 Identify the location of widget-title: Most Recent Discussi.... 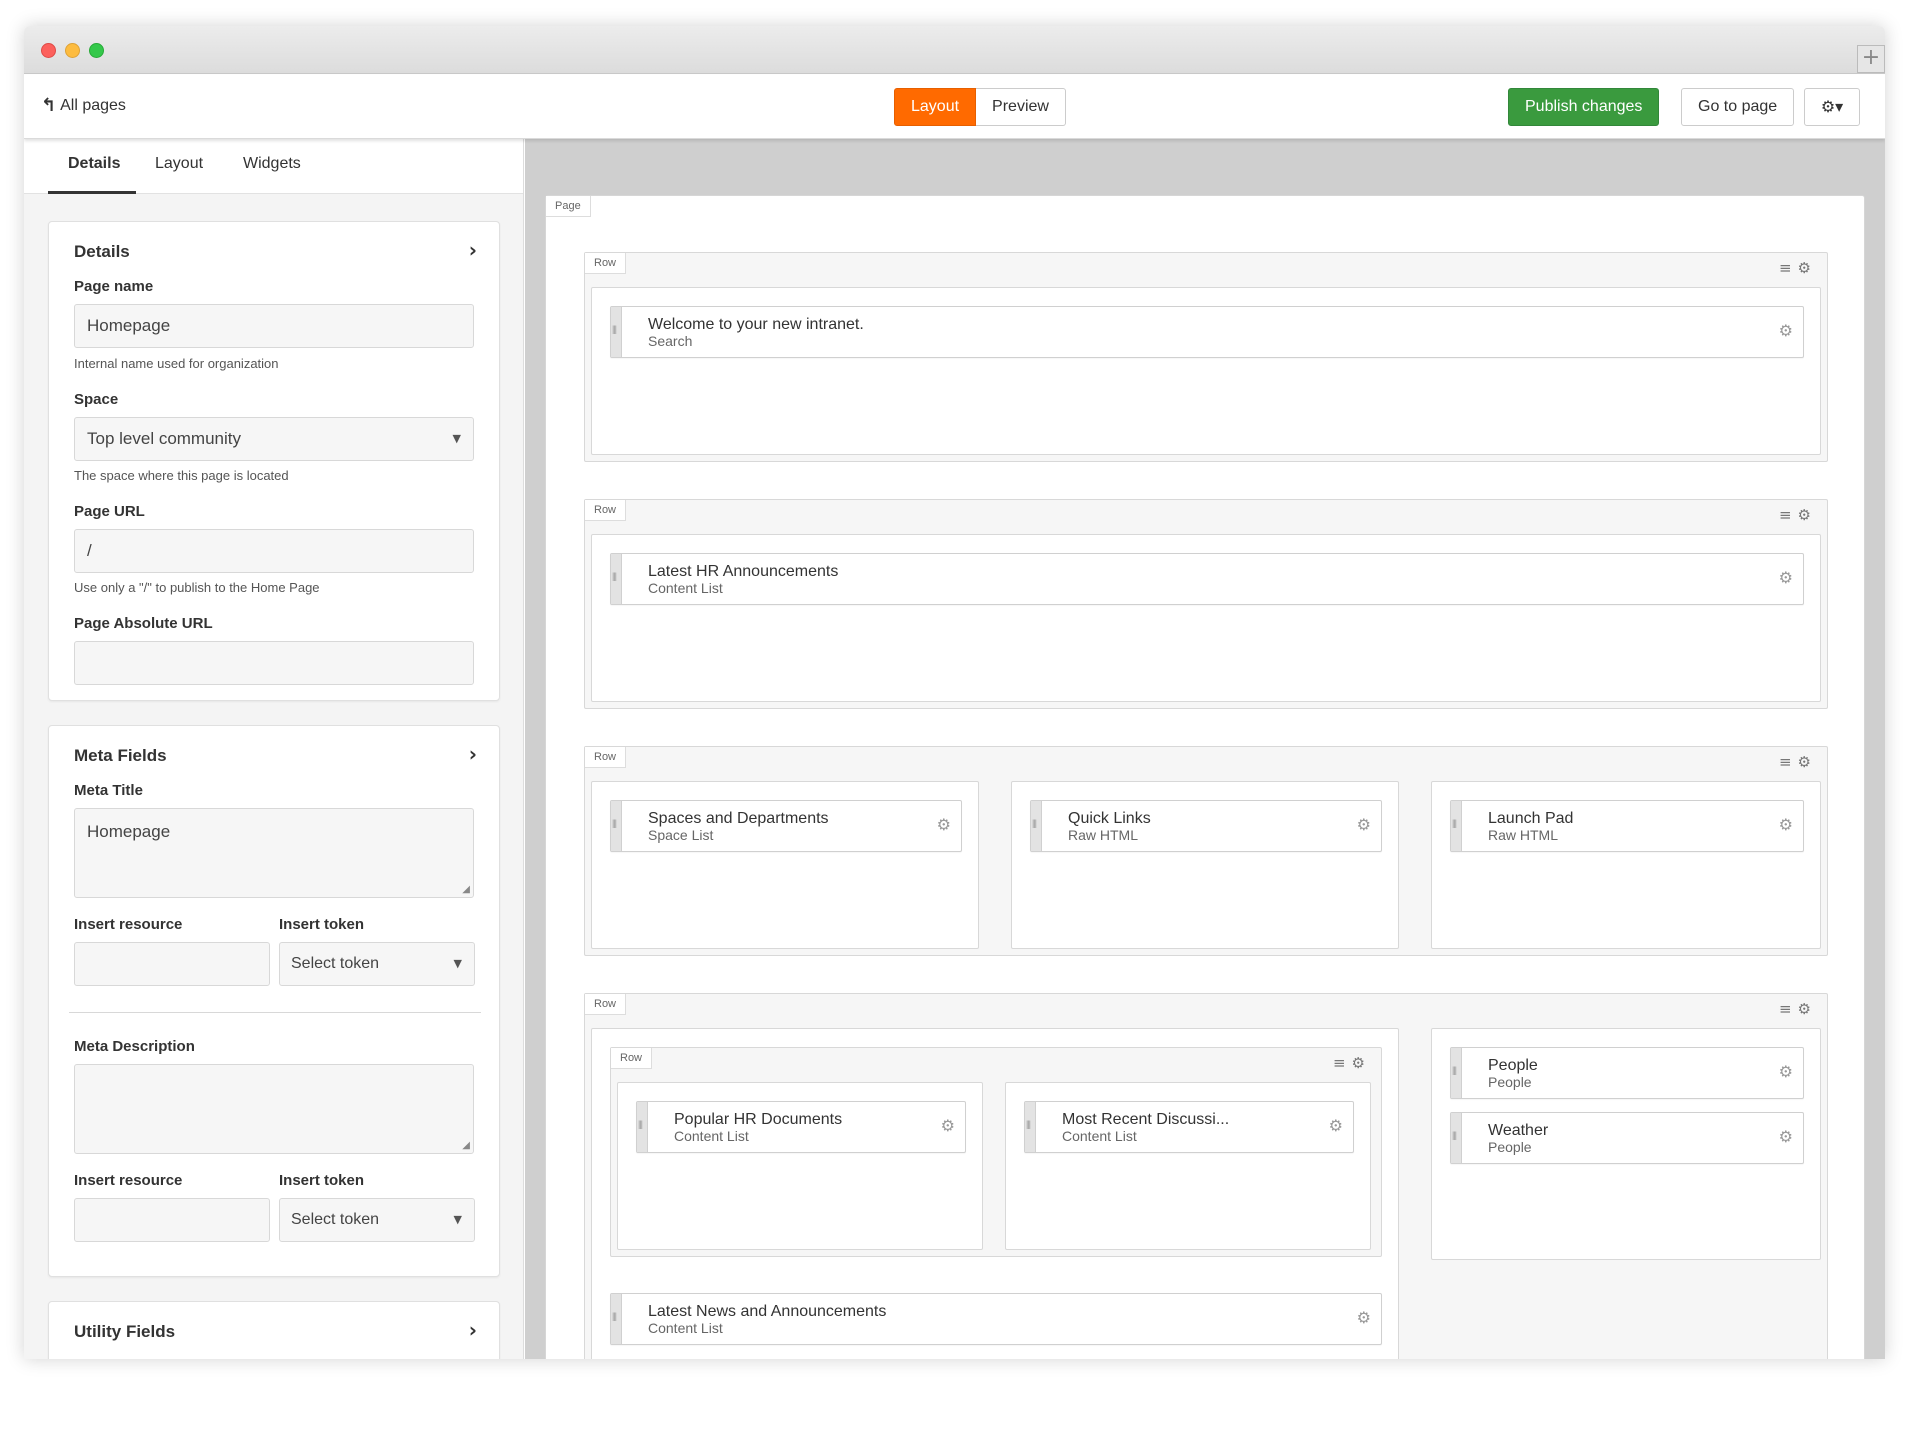
(1146, 1119).